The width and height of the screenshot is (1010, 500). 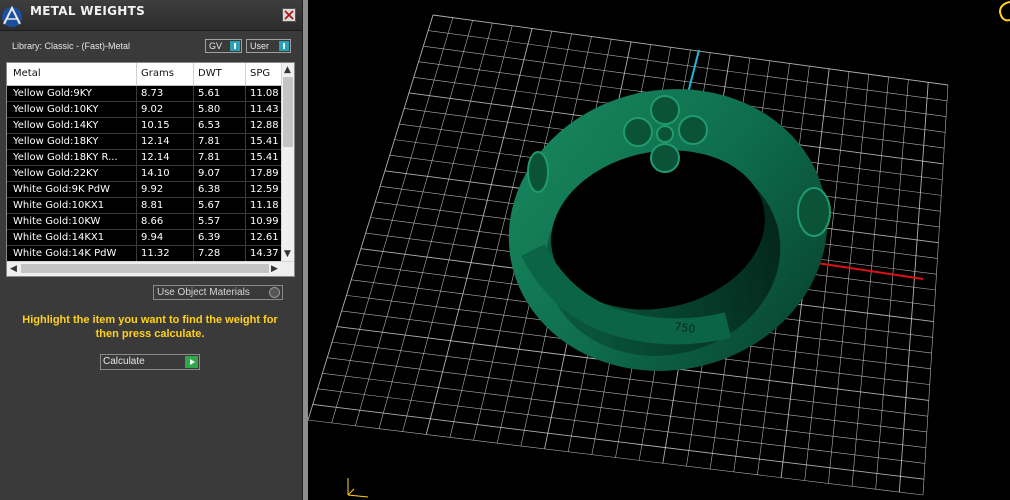 I want to click on vertical-scrollbar: ▲ ▼, so click(x=287, y=162).